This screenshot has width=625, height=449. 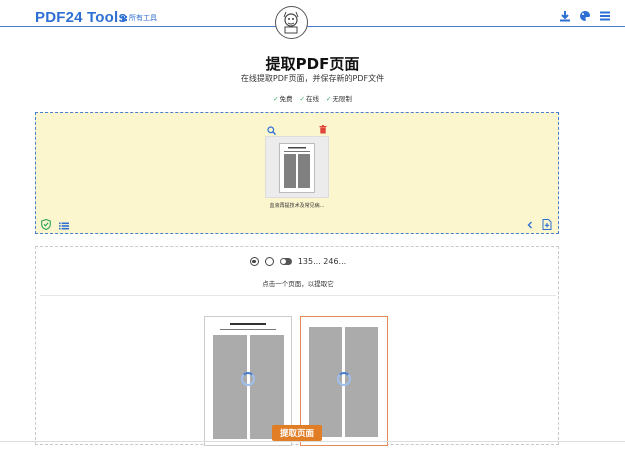 What do you see at coordinates (312, 78) in the screenshot?
I see `page-subtitle: 在线提取PDF页面，并保存新的PDF文件` at bounding box center [312, 78].